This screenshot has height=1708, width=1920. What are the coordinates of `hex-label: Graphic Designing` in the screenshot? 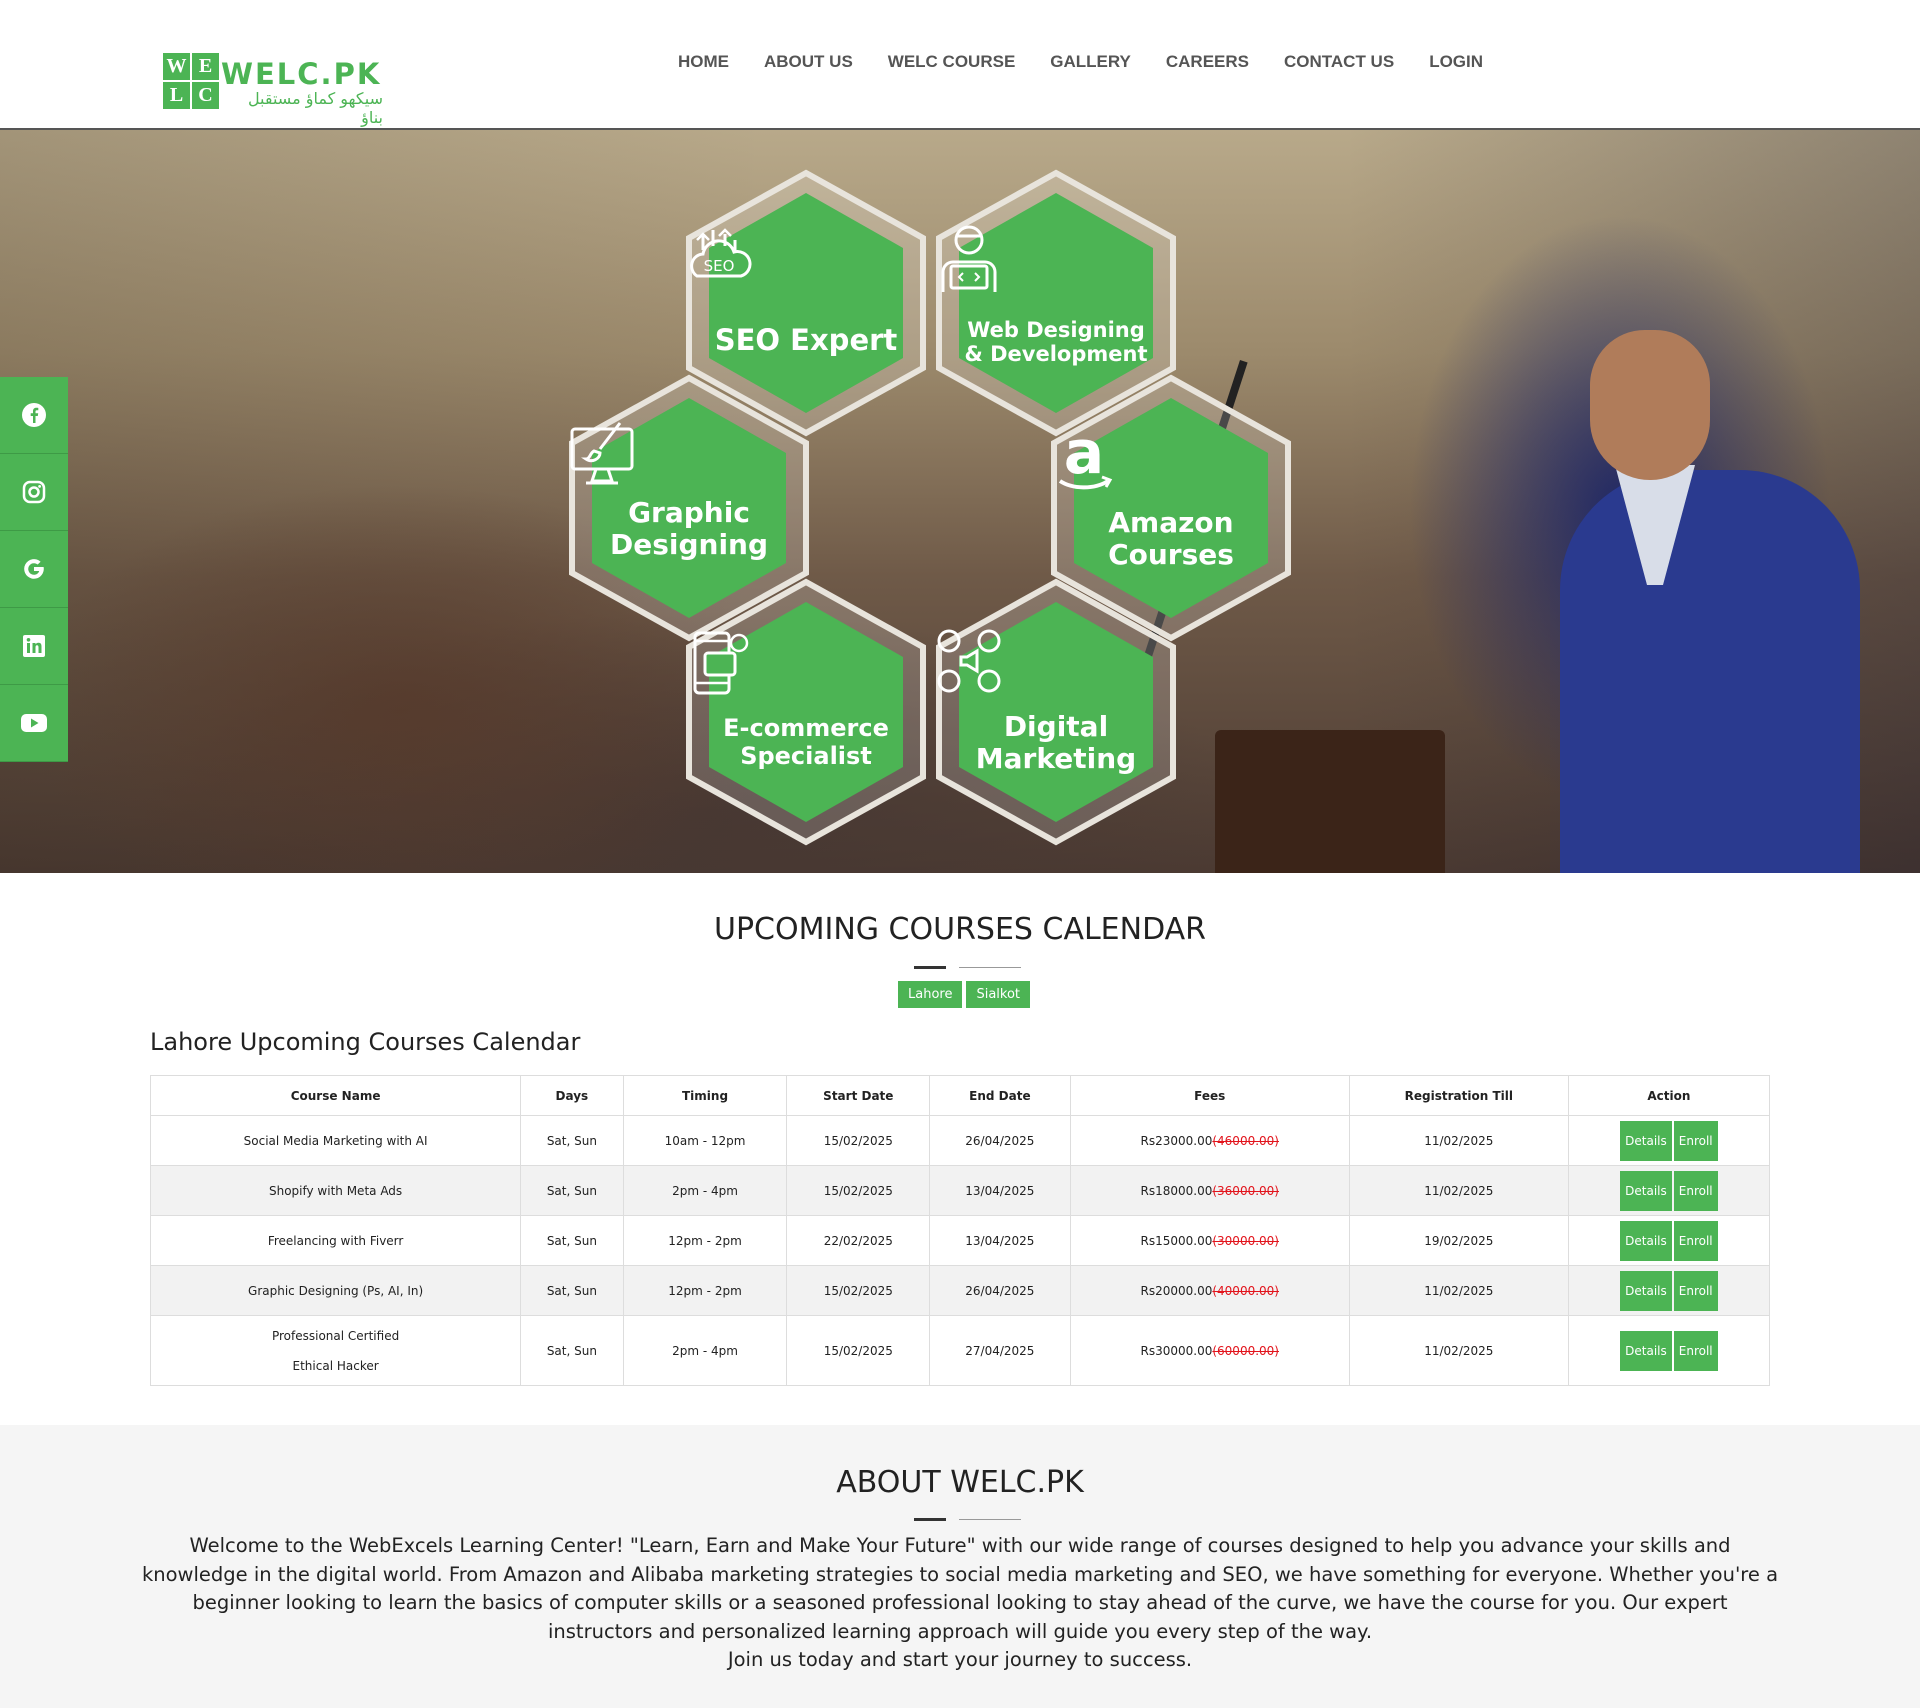 It's located at (689, 528).